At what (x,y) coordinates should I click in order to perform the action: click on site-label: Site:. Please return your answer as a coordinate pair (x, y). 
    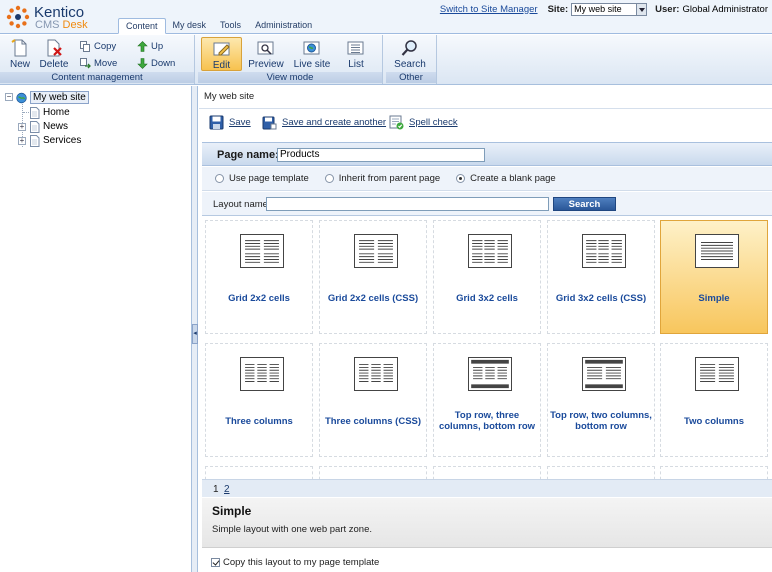
    Looking at the image, I should click on (558, 9).